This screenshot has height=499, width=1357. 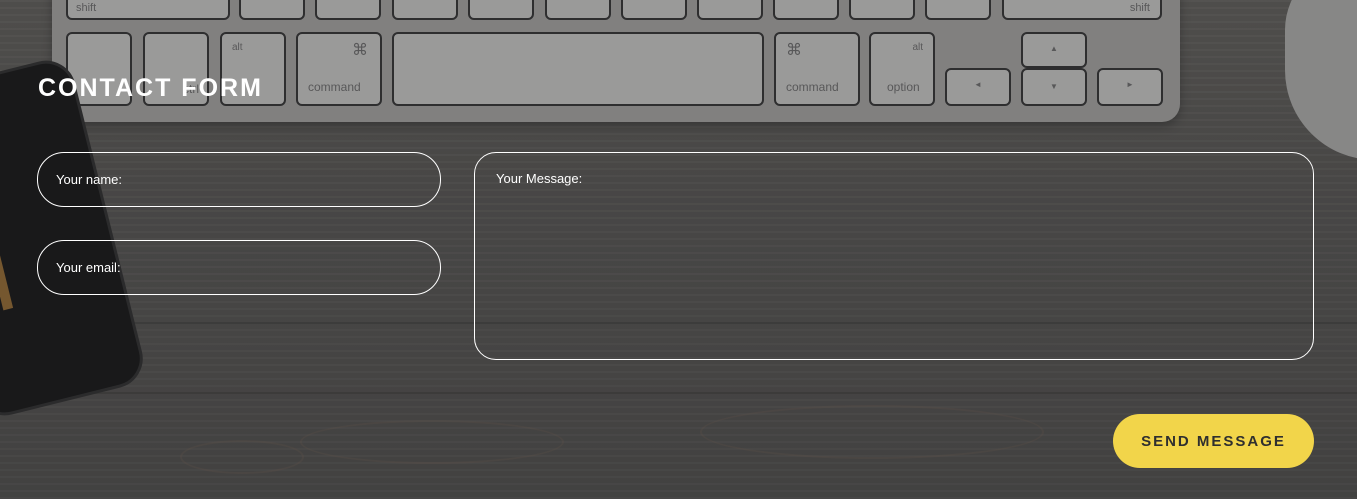 I want to click on email-input, so click(x=239, y=267).